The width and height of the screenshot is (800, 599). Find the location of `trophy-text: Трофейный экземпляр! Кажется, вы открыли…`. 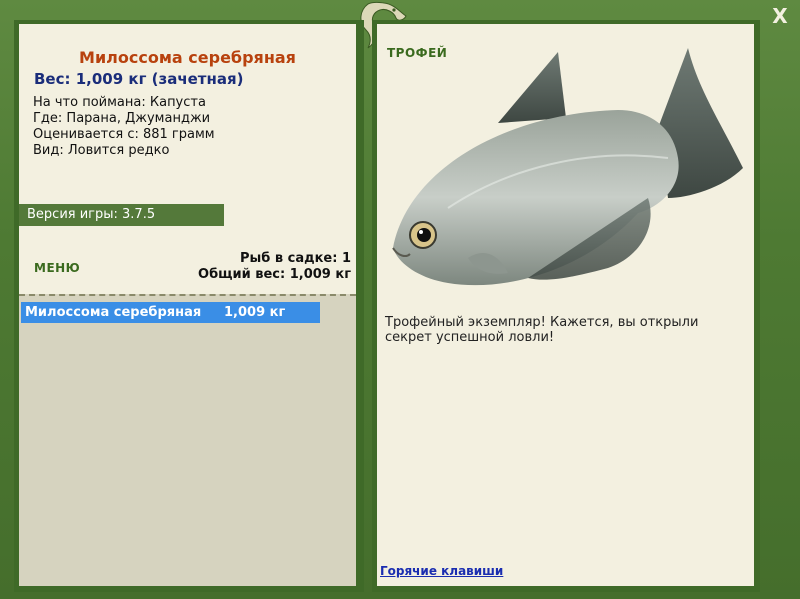

trophy-text: Трофейный экземпляр! Кажется, вы открыли… is located at coordinates (542, 330).